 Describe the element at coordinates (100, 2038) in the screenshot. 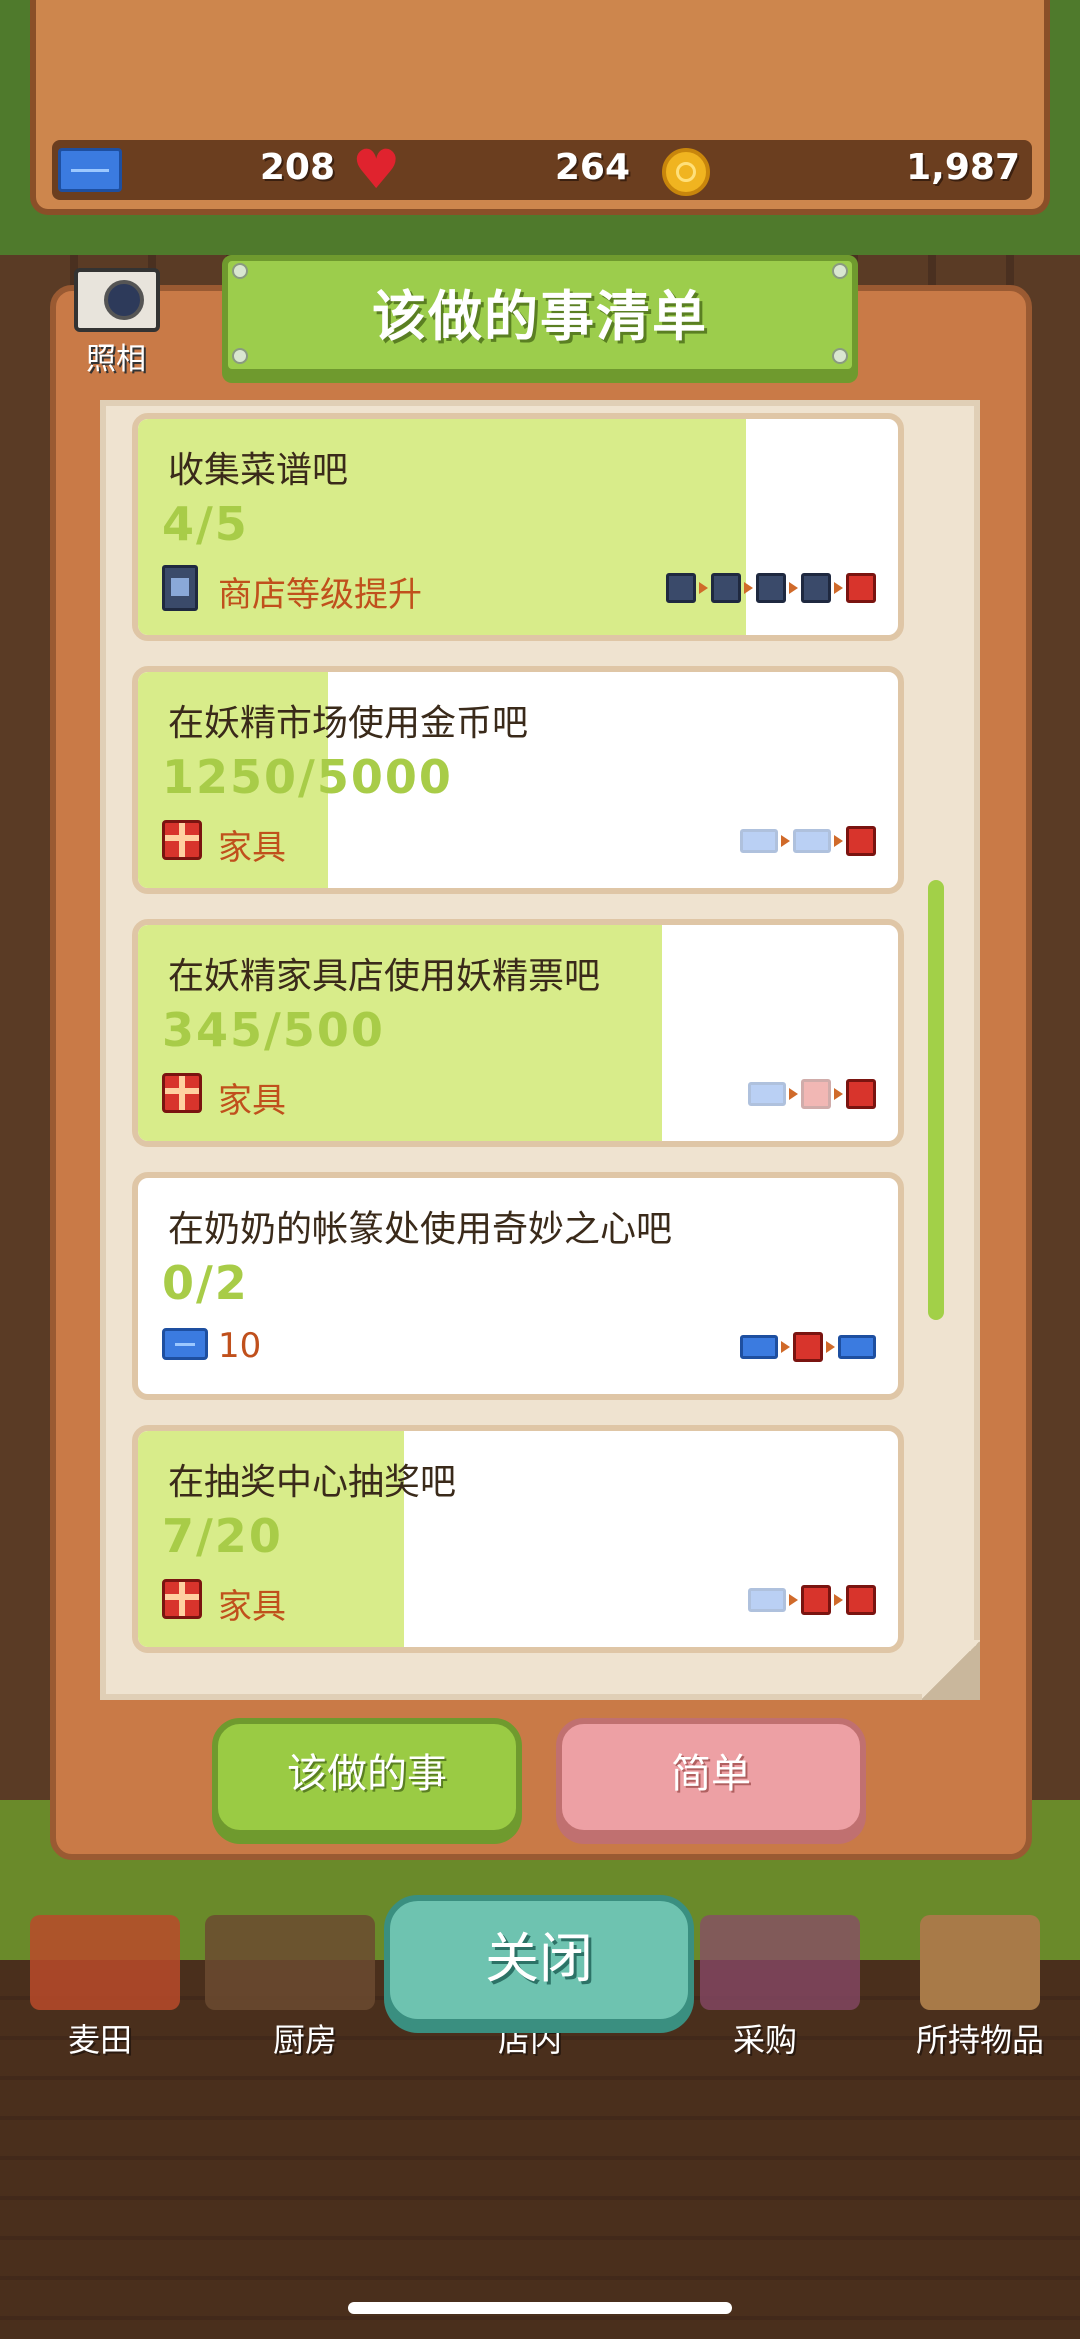

I see `nav-wheat-field: 麦田` at that location.